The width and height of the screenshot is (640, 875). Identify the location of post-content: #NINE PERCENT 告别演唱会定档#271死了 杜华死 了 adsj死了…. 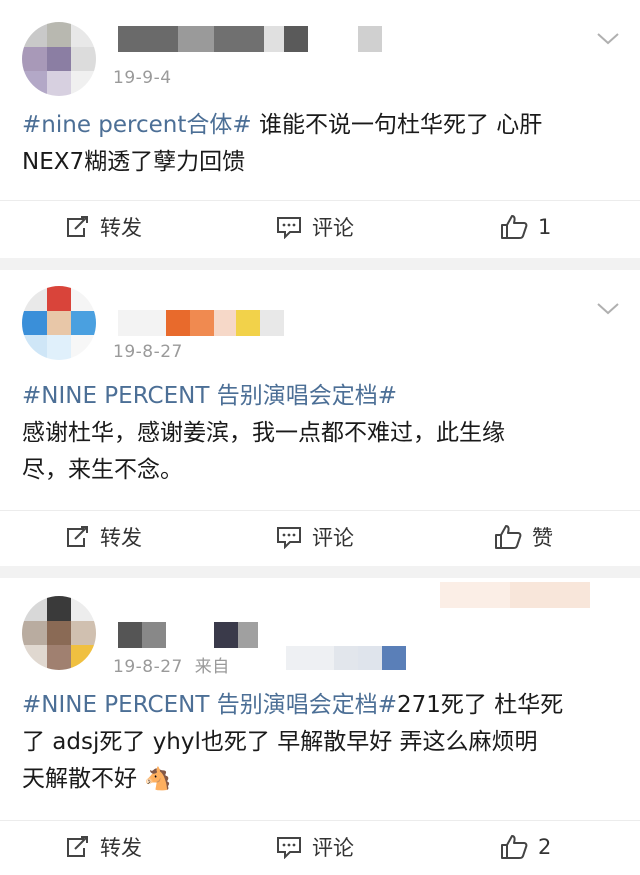
(322, 742).